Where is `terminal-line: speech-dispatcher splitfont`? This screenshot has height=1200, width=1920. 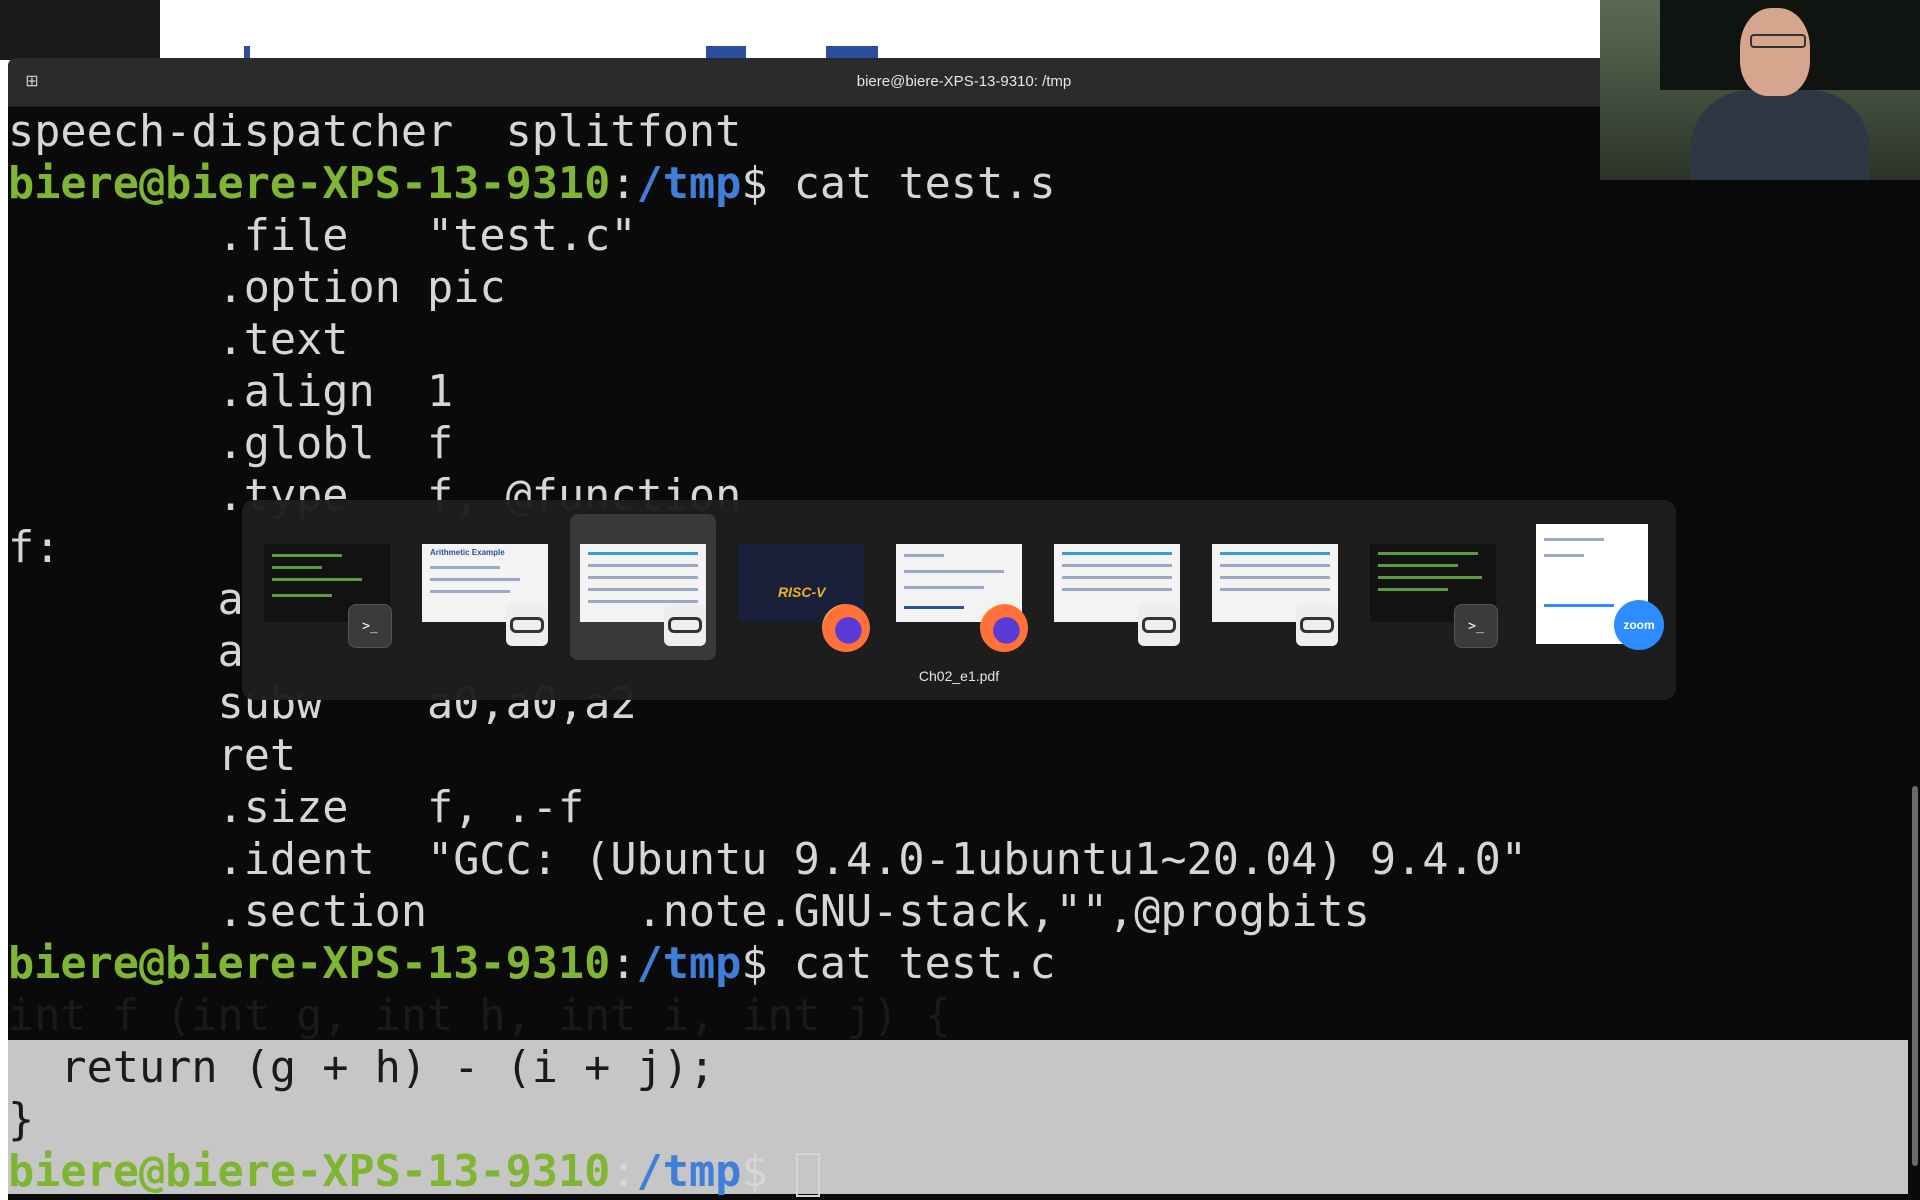 terminal-line: speech-dispatcher splitfont is located at coordinates (375, 132).